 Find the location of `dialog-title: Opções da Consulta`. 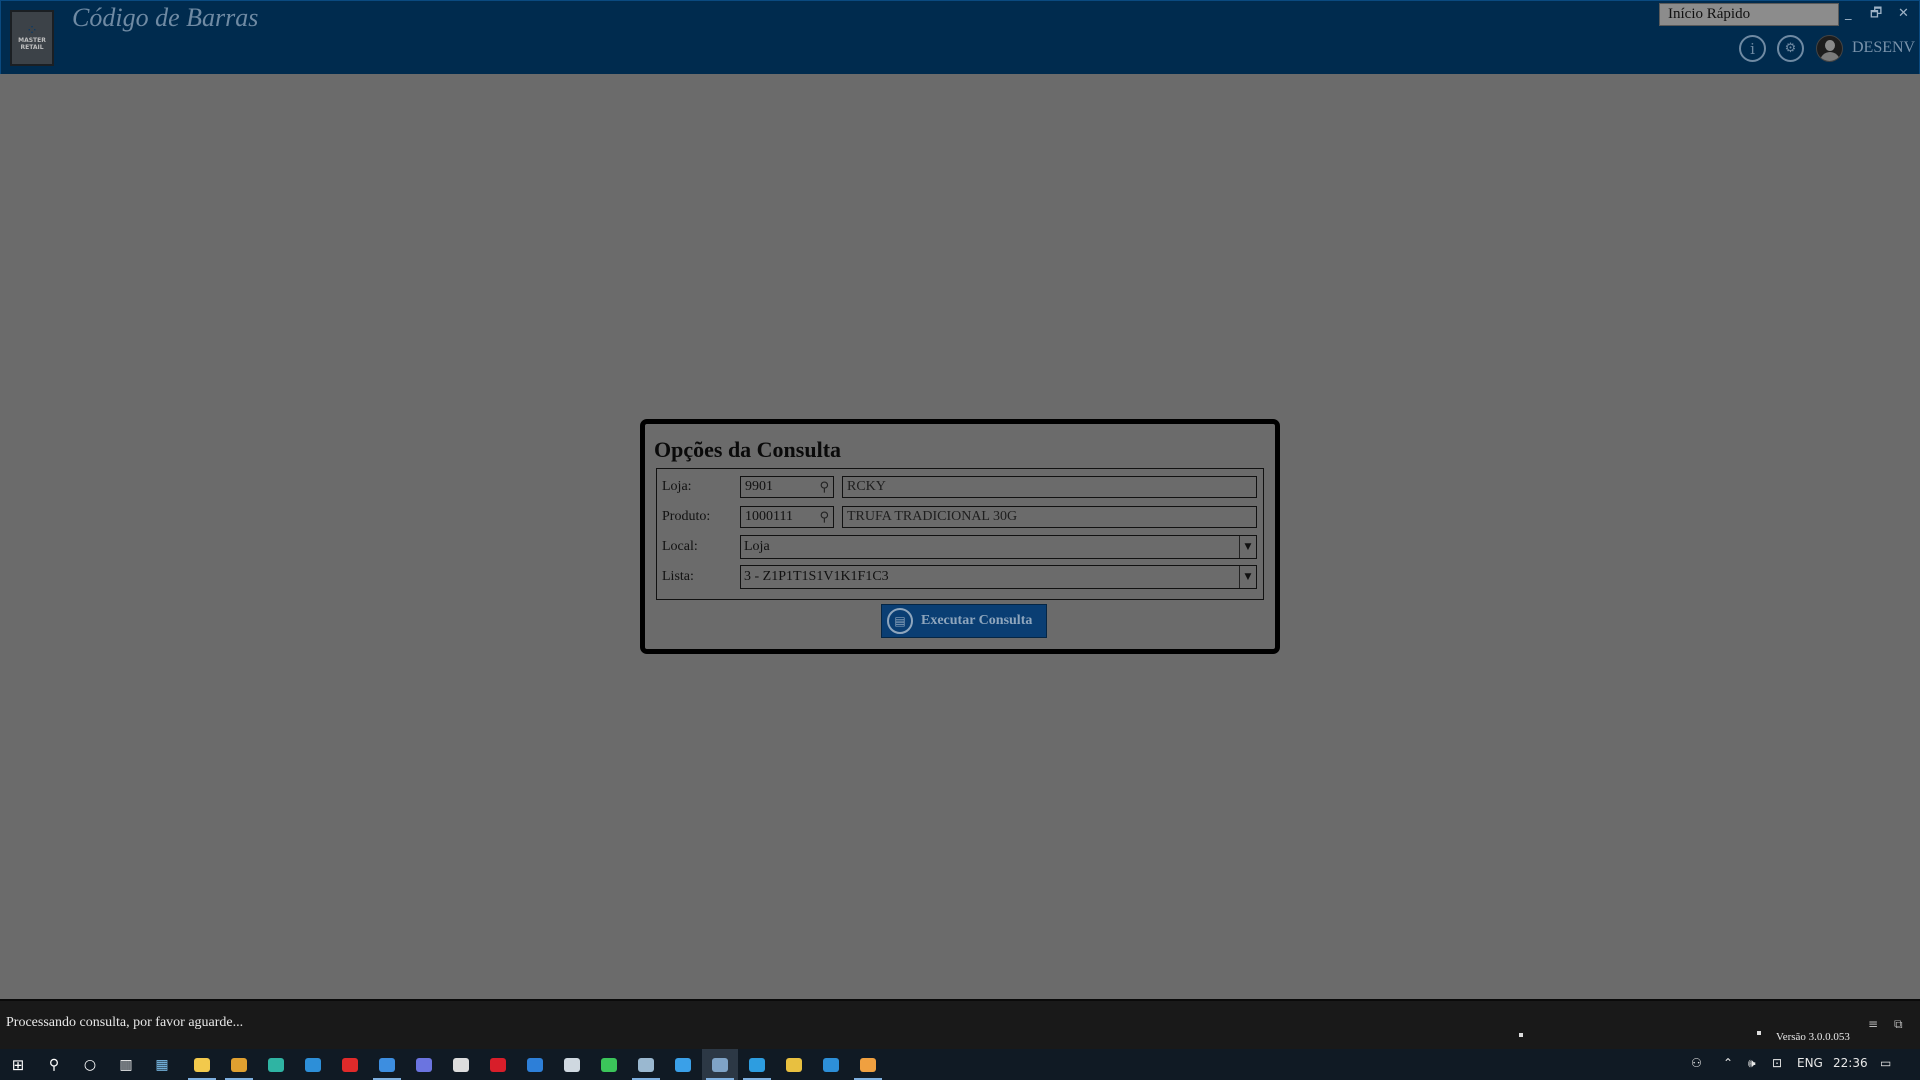

dialog-title: Opções da Consulta is located at coordinates (748, 449).